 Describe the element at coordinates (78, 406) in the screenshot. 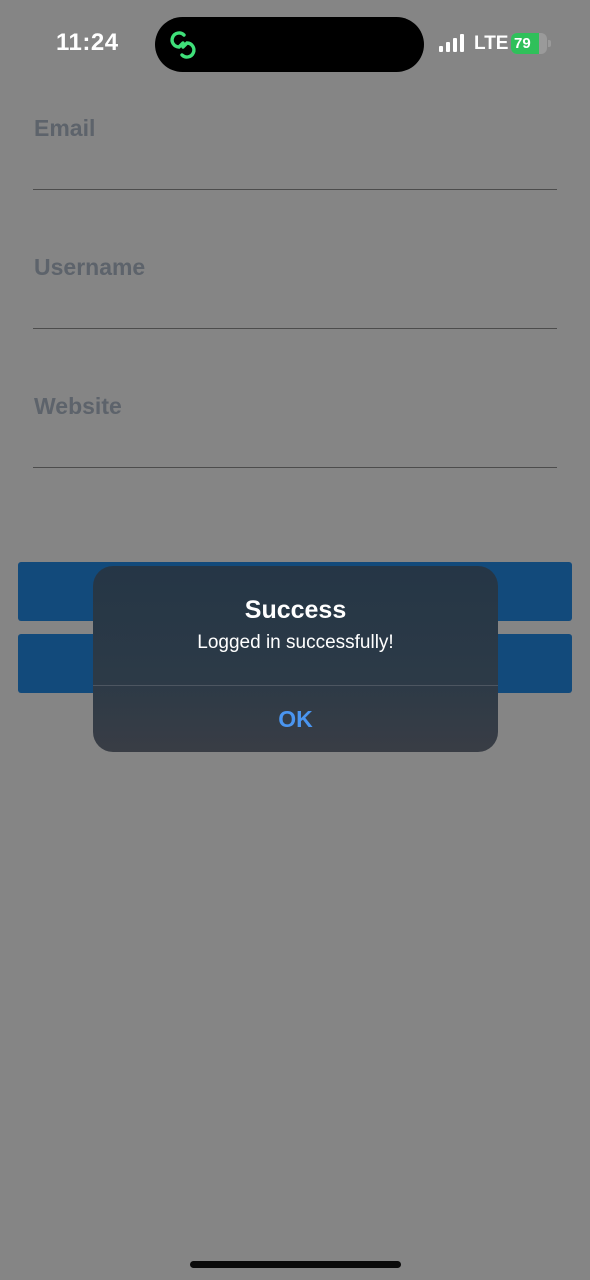

I see `website-label: Website` at that location.